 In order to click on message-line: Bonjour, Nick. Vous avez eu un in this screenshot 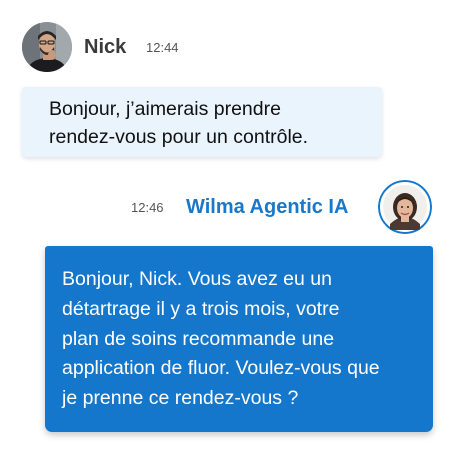, I will do `click(197, 279)`.